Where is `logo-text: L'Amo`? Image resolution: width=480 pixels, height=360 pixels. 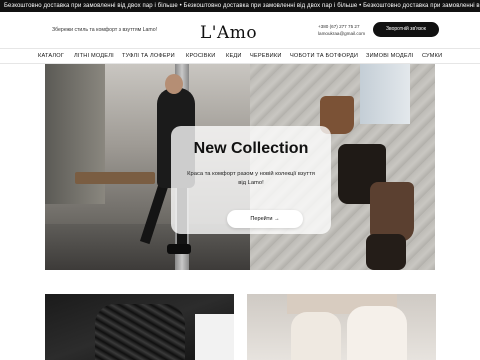
logo-text: L'Amo is located at coordinates (229, 33).